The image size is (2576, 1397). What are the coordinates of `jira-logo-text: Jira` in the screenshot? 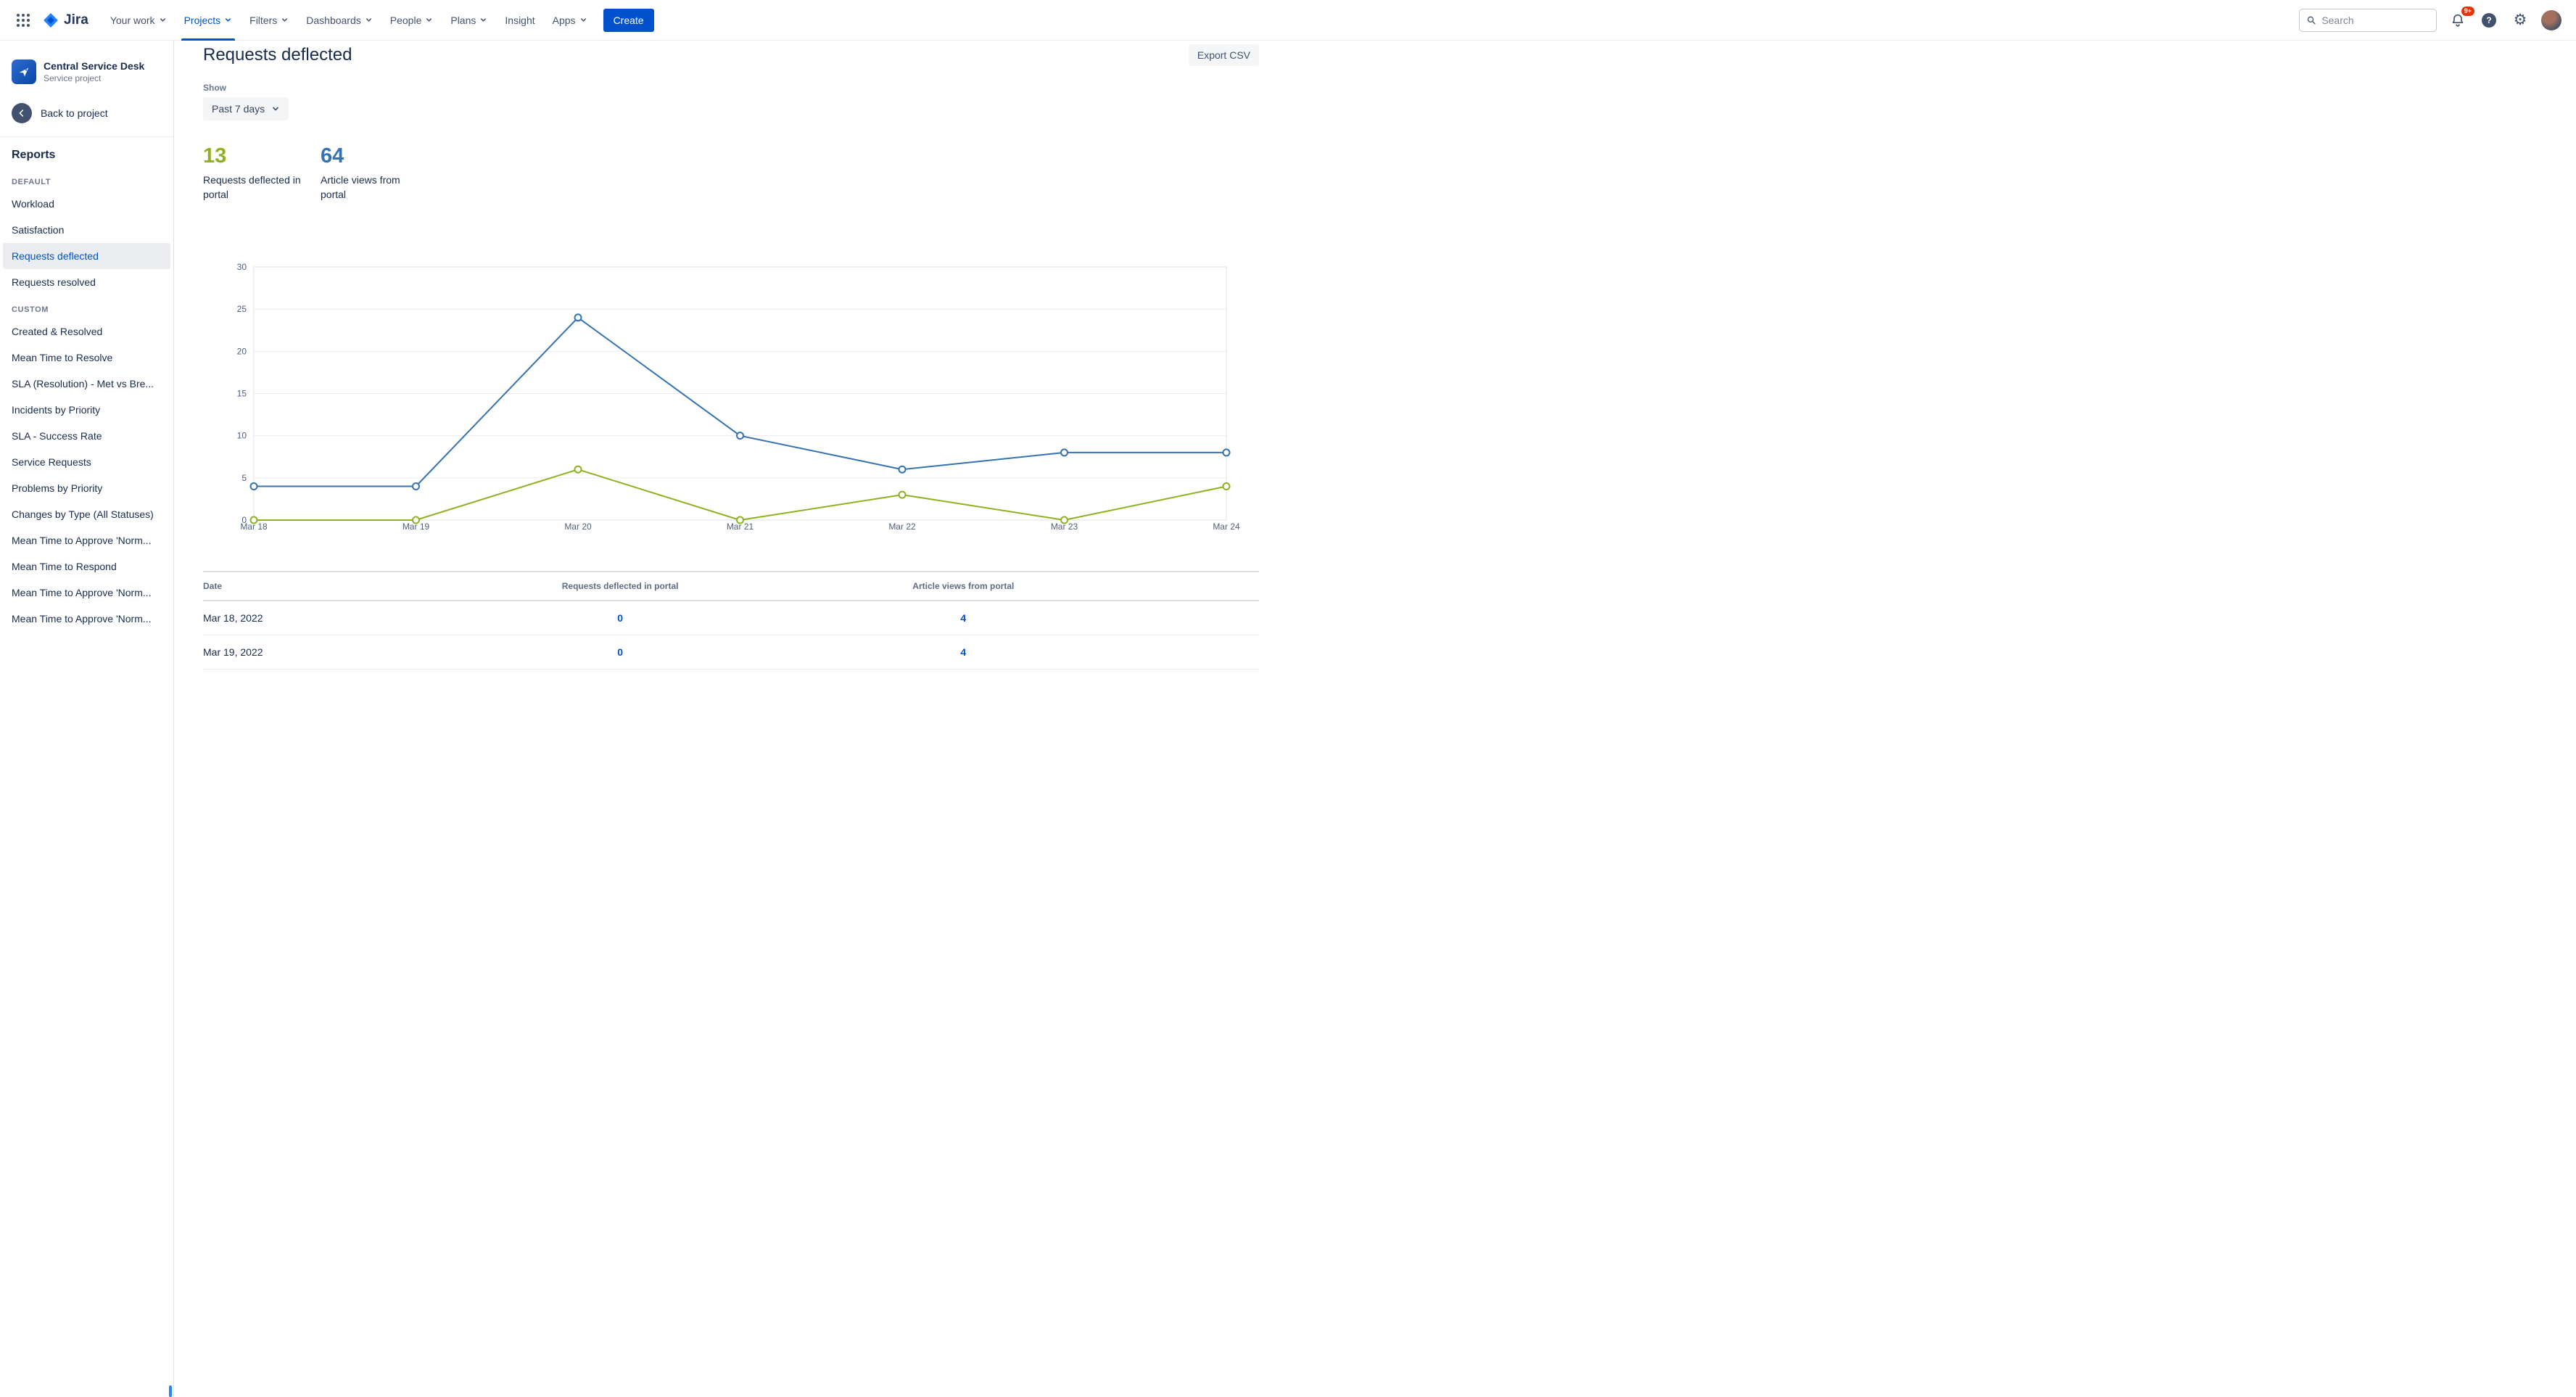 It's located at (76, 20).